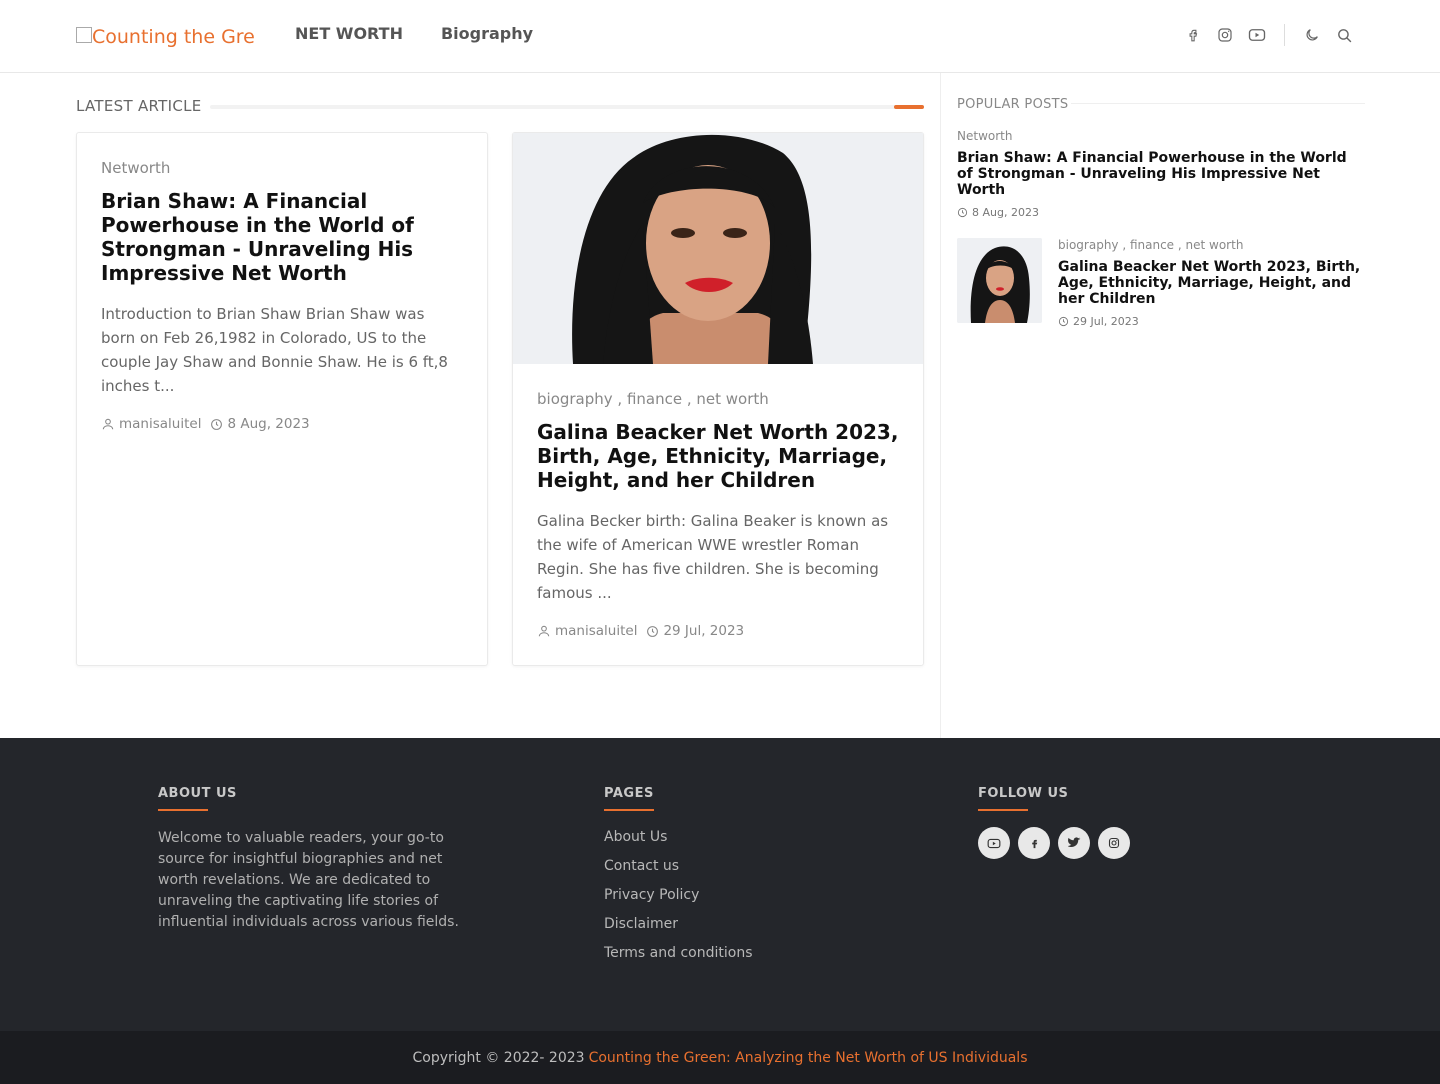 The width and height of the screenshot is (1440, 1084). I want to click on article-category: biography , finance , net worth, so click(720, 399).